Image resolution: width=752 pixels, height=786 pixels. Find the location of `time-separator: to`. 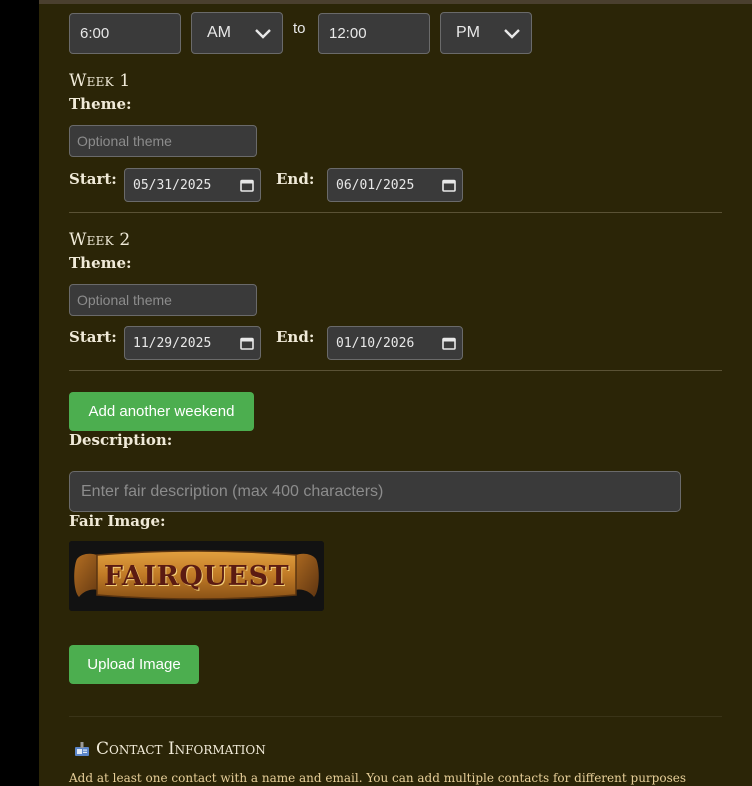

time-separator: to is located at coordinates (299, 28).